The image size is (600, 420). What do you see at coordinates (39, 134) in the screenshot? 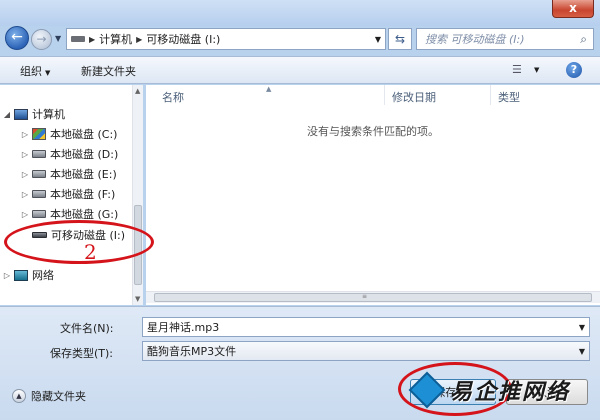
I see `windows-drive-icon` at bounding box center [39, 134].